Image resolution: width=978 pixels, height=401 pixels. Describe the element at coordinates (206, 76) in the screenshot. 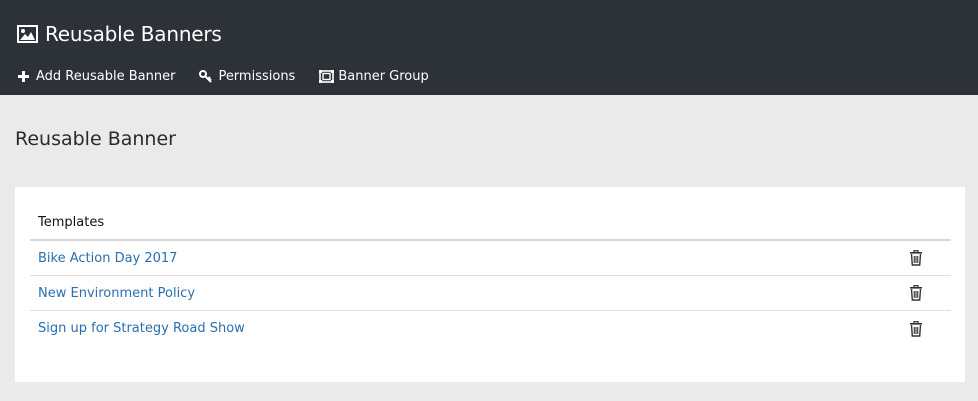

I see `key-icon` at that location.